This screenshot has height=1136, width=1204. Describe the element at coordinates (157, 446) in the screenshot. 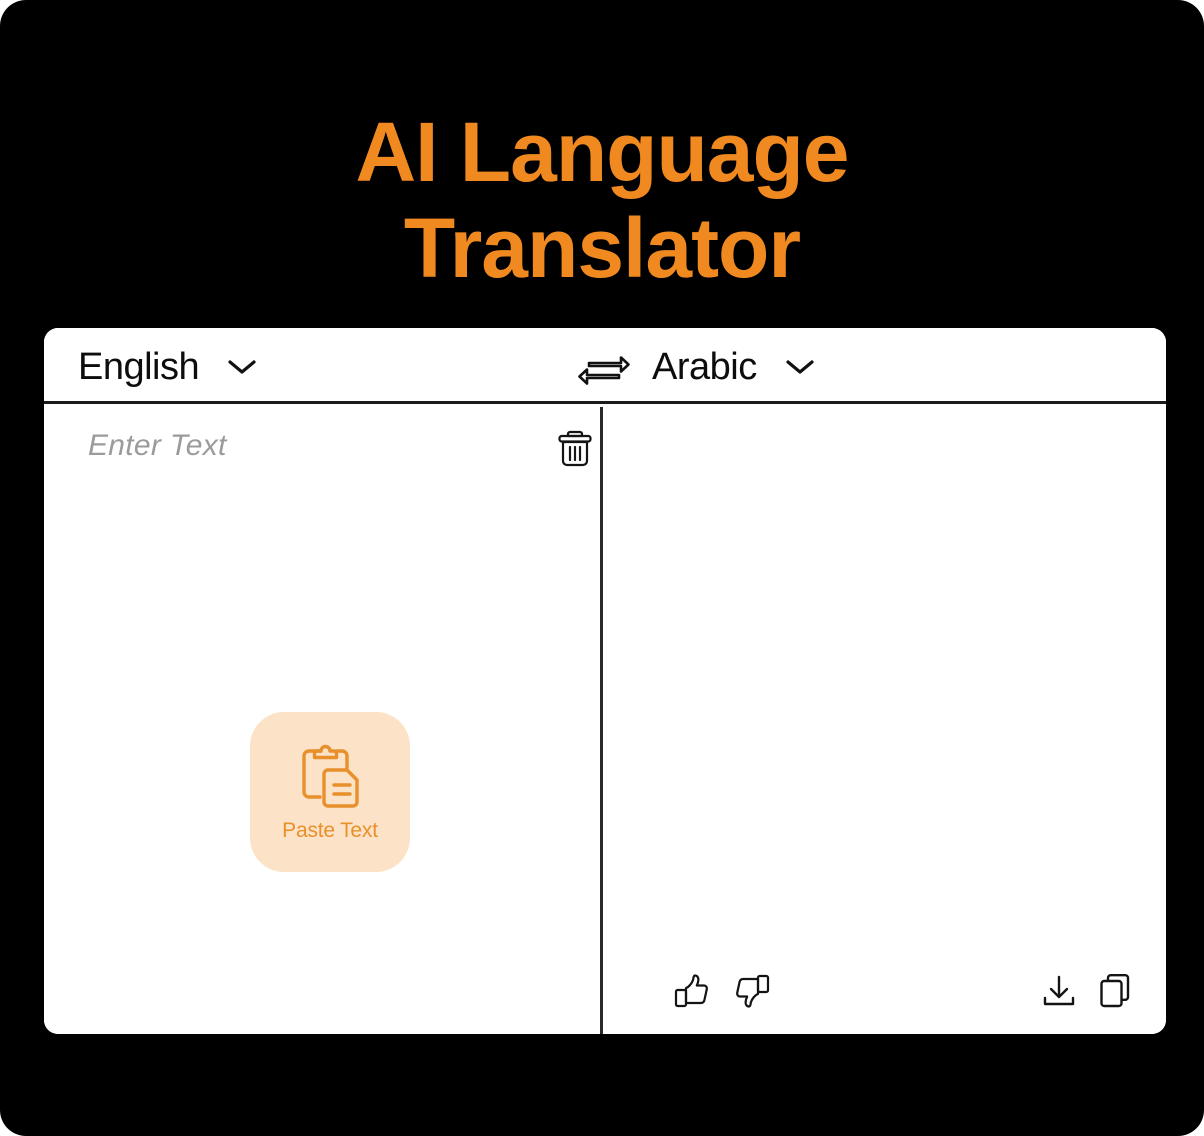

I see `source-text-input: Enter Text` at that location.